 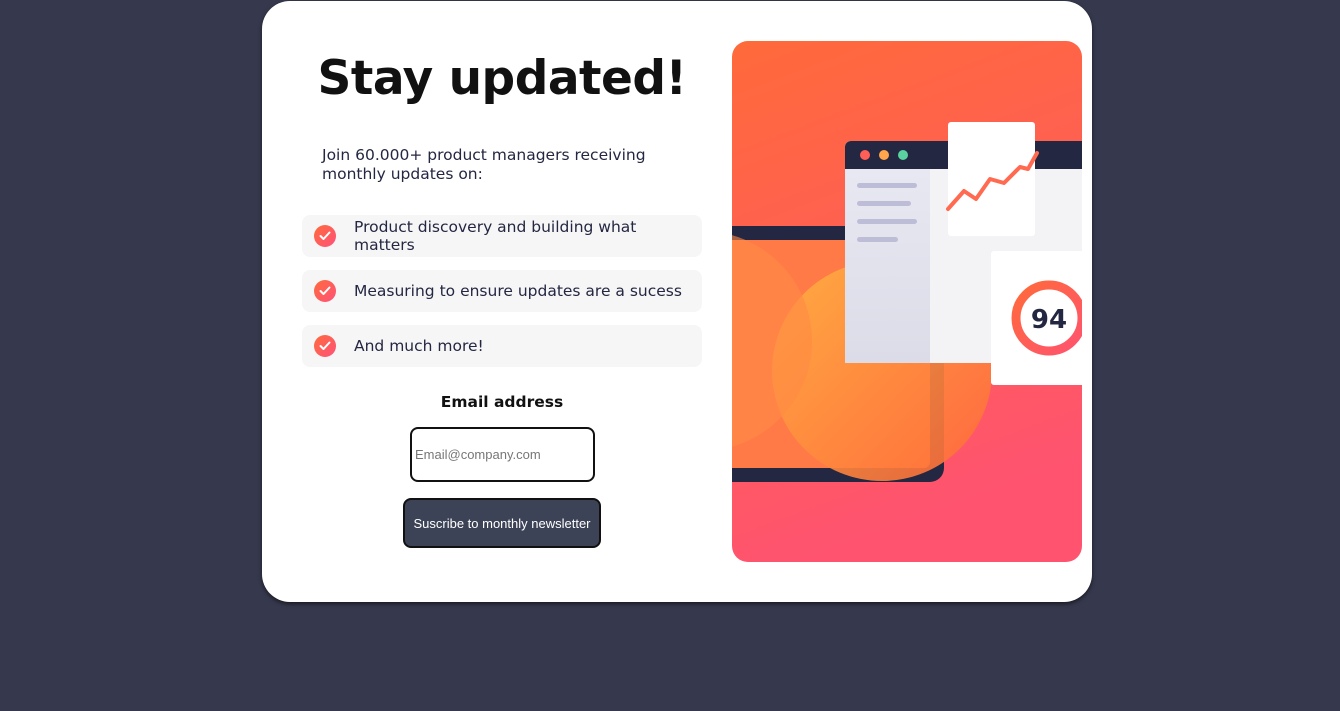 I want to click on feature-label: And much more!, so click(x=419, y=346).